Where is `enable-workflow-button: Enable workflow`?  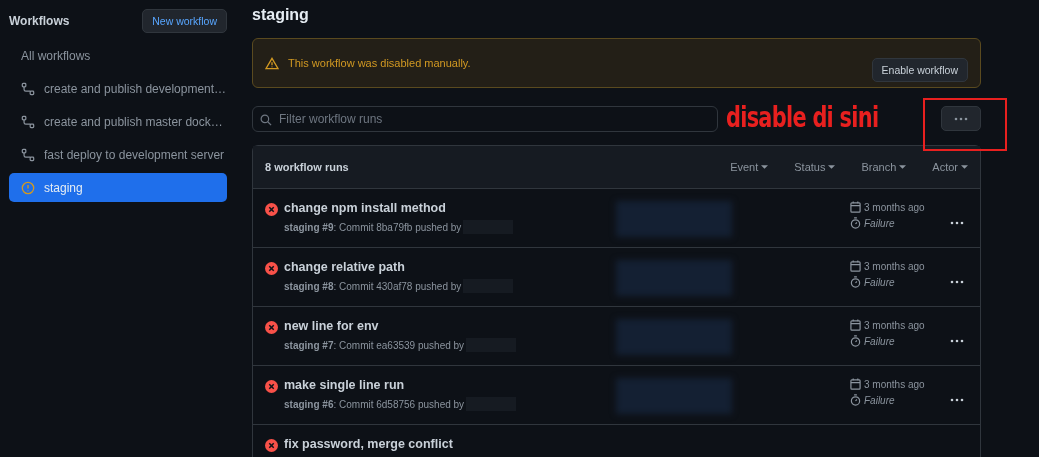 enable-workflow-button: Enable workflow is located at coordinates (919, 70).